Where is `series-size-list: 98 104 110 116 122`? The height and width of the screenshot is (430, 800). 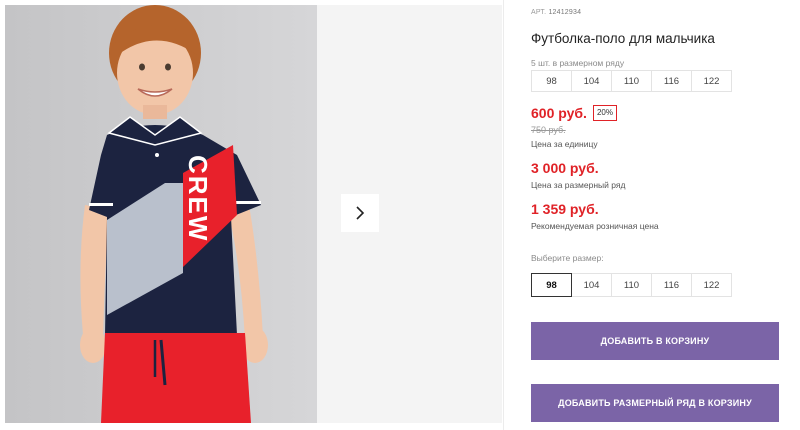 series-size-list: 98 104 110 116 122 is located at coordinates (631, 81).